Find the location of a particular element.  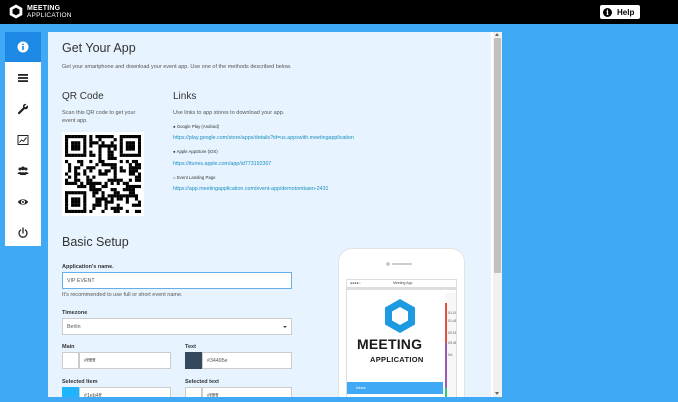

timezone-select: Berlin is located at coordinates (177, 326).